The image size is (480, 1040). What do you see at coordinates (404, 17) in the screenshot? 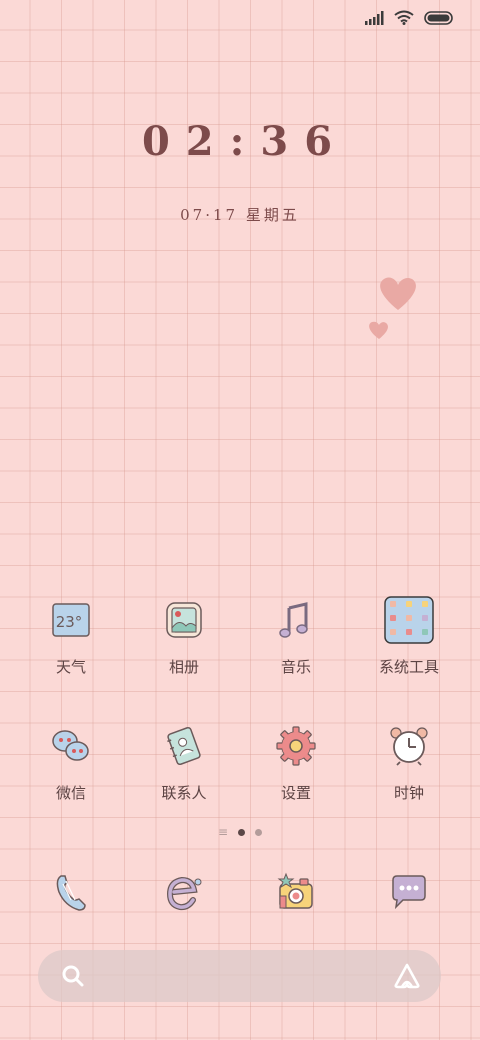
I see `wifi-icon` at bounding box center [404, 17].